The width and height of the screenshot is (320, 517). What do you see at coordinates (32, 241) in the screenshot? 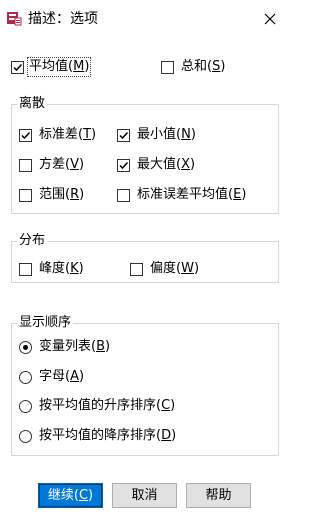
I see `distribution-legend: 分布` at bounding box center [32, 241].